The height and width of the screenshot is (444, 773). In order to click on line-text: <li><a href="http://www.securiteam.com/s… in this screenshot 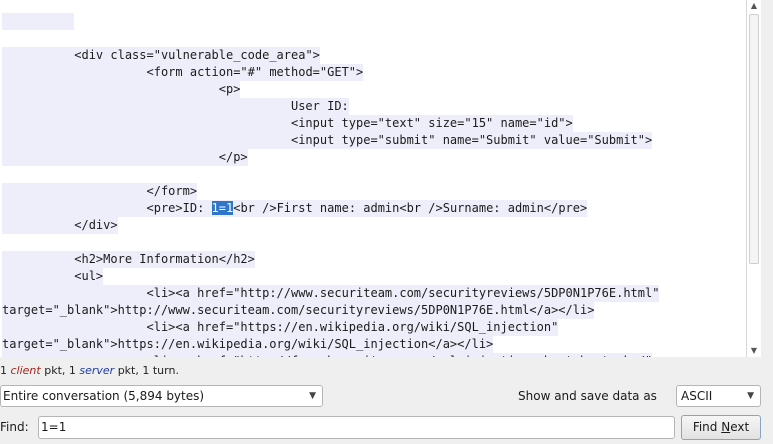, I will do `click(403, 293)`.